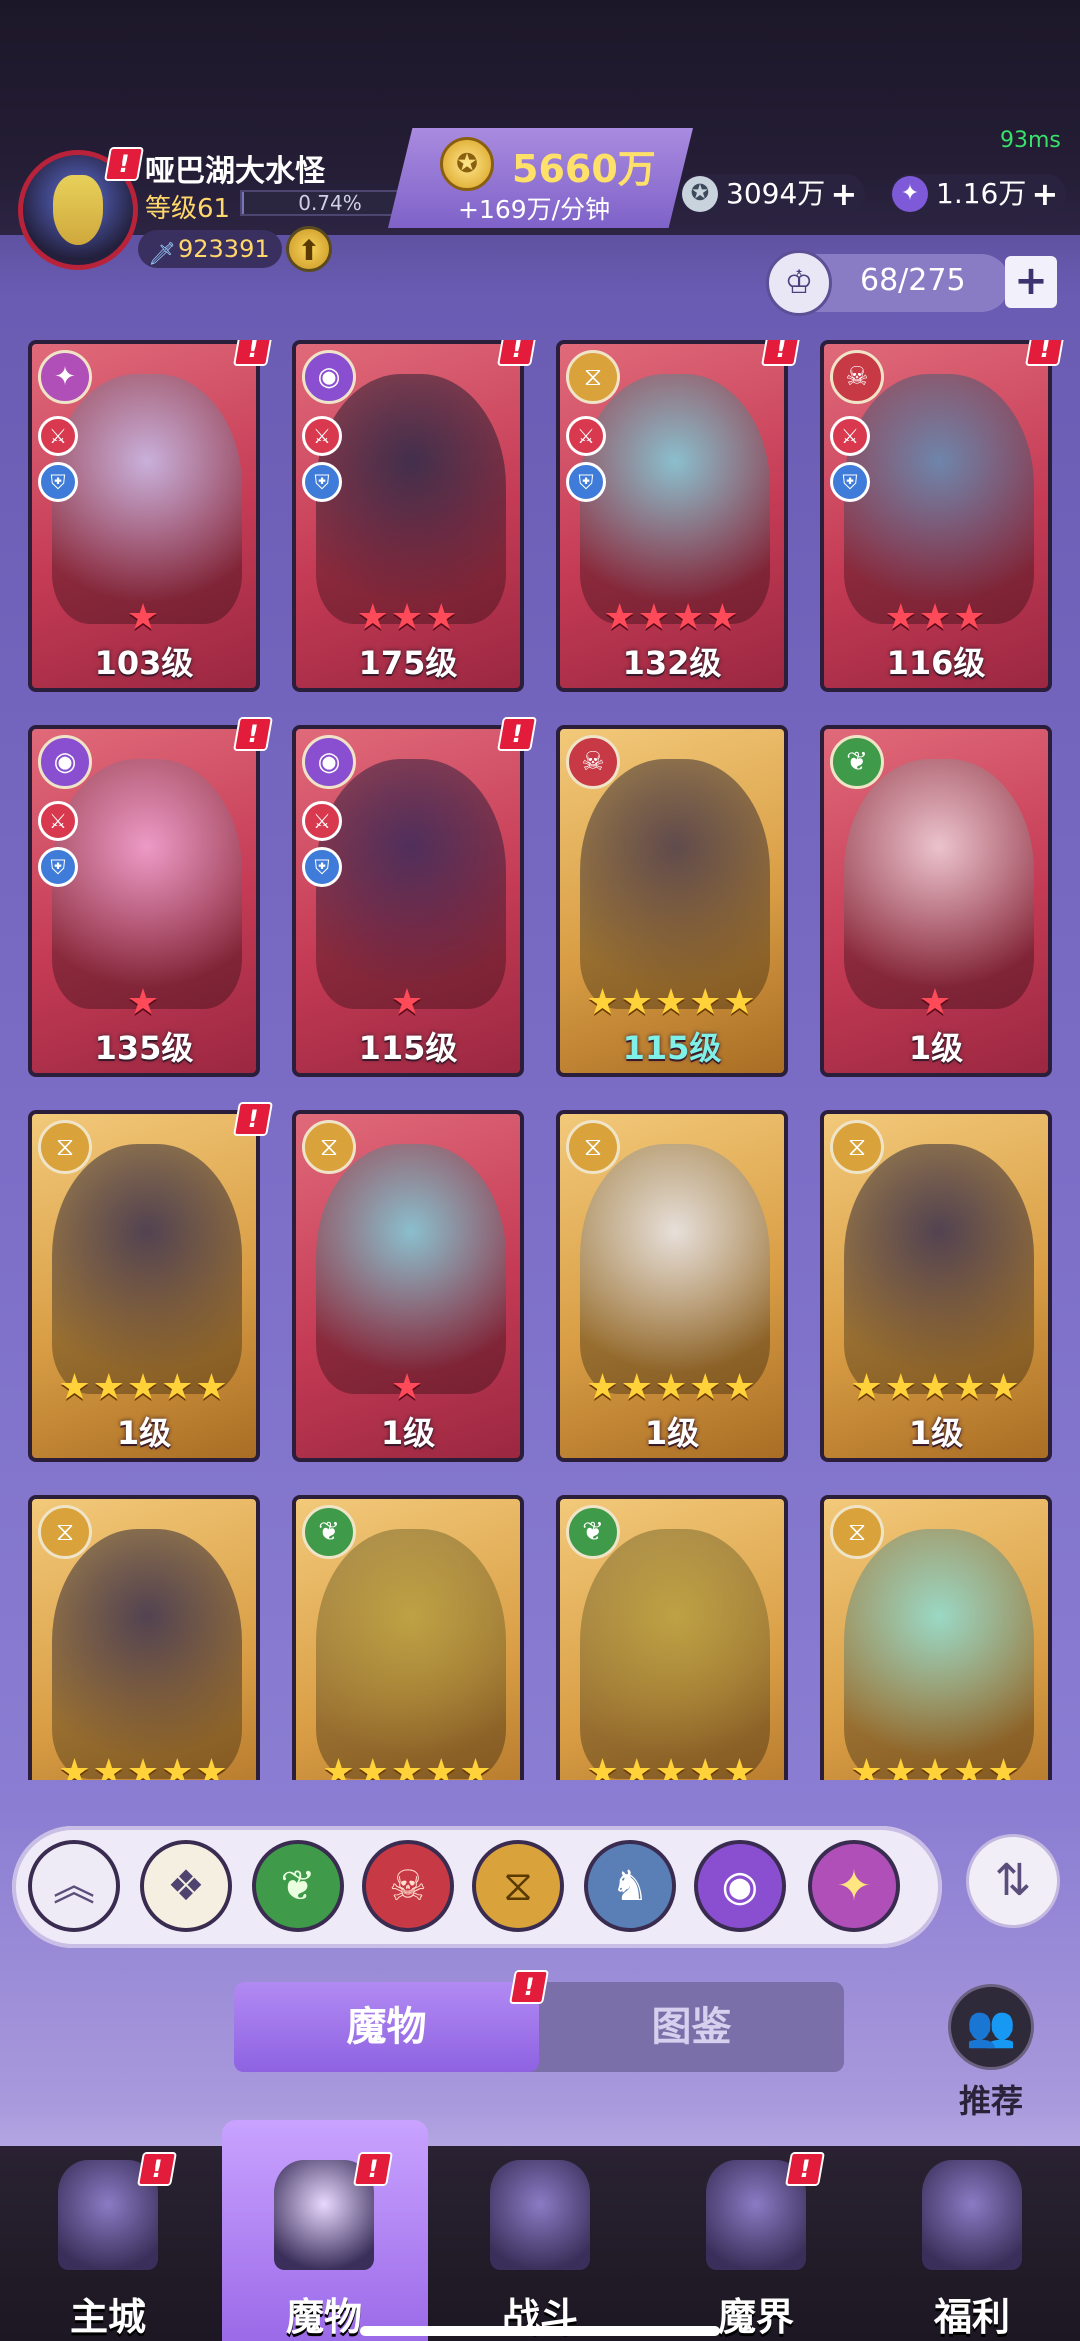 This screenshot has width=1080, height=2341. Describe the element at coordinates (1045, 194) in the screenshot. I see `add-gem-icon: +` at that location.